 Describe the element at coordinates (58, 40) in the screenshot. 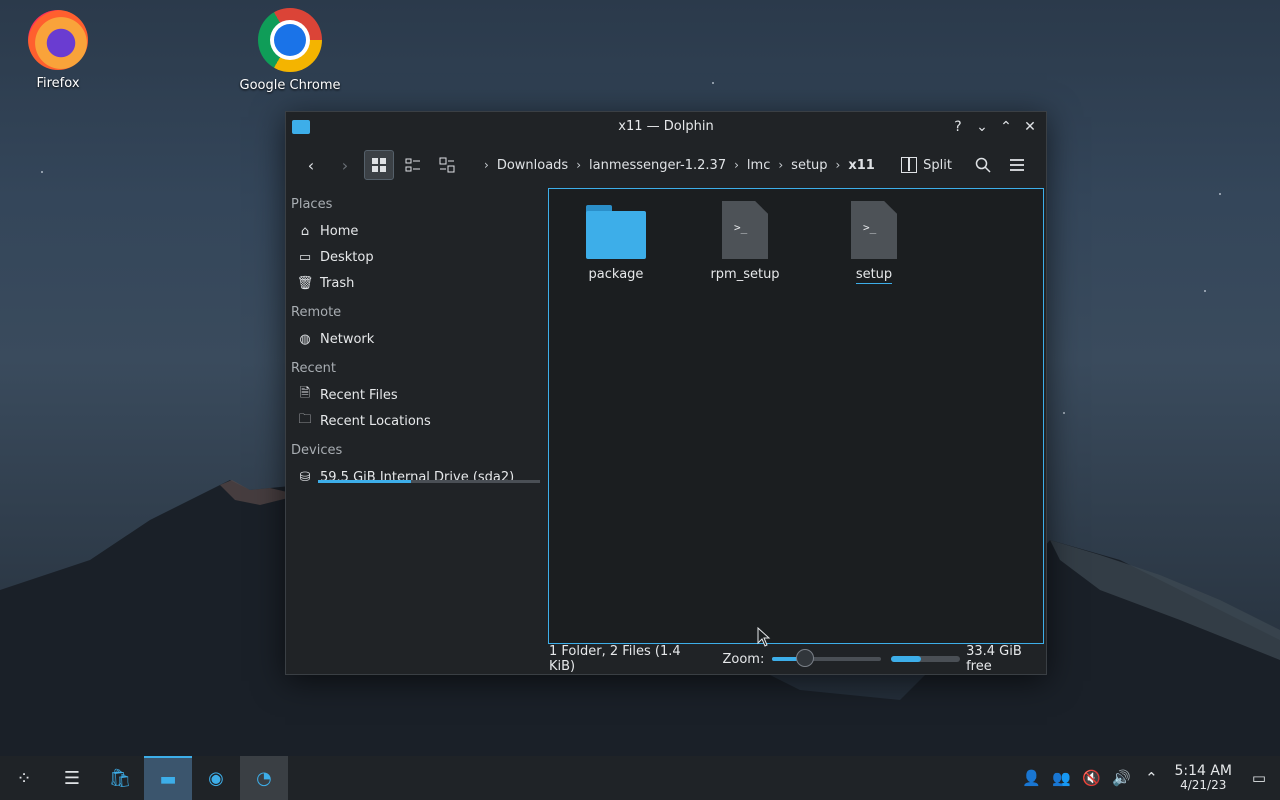

I see `firefox-icon` at that location.